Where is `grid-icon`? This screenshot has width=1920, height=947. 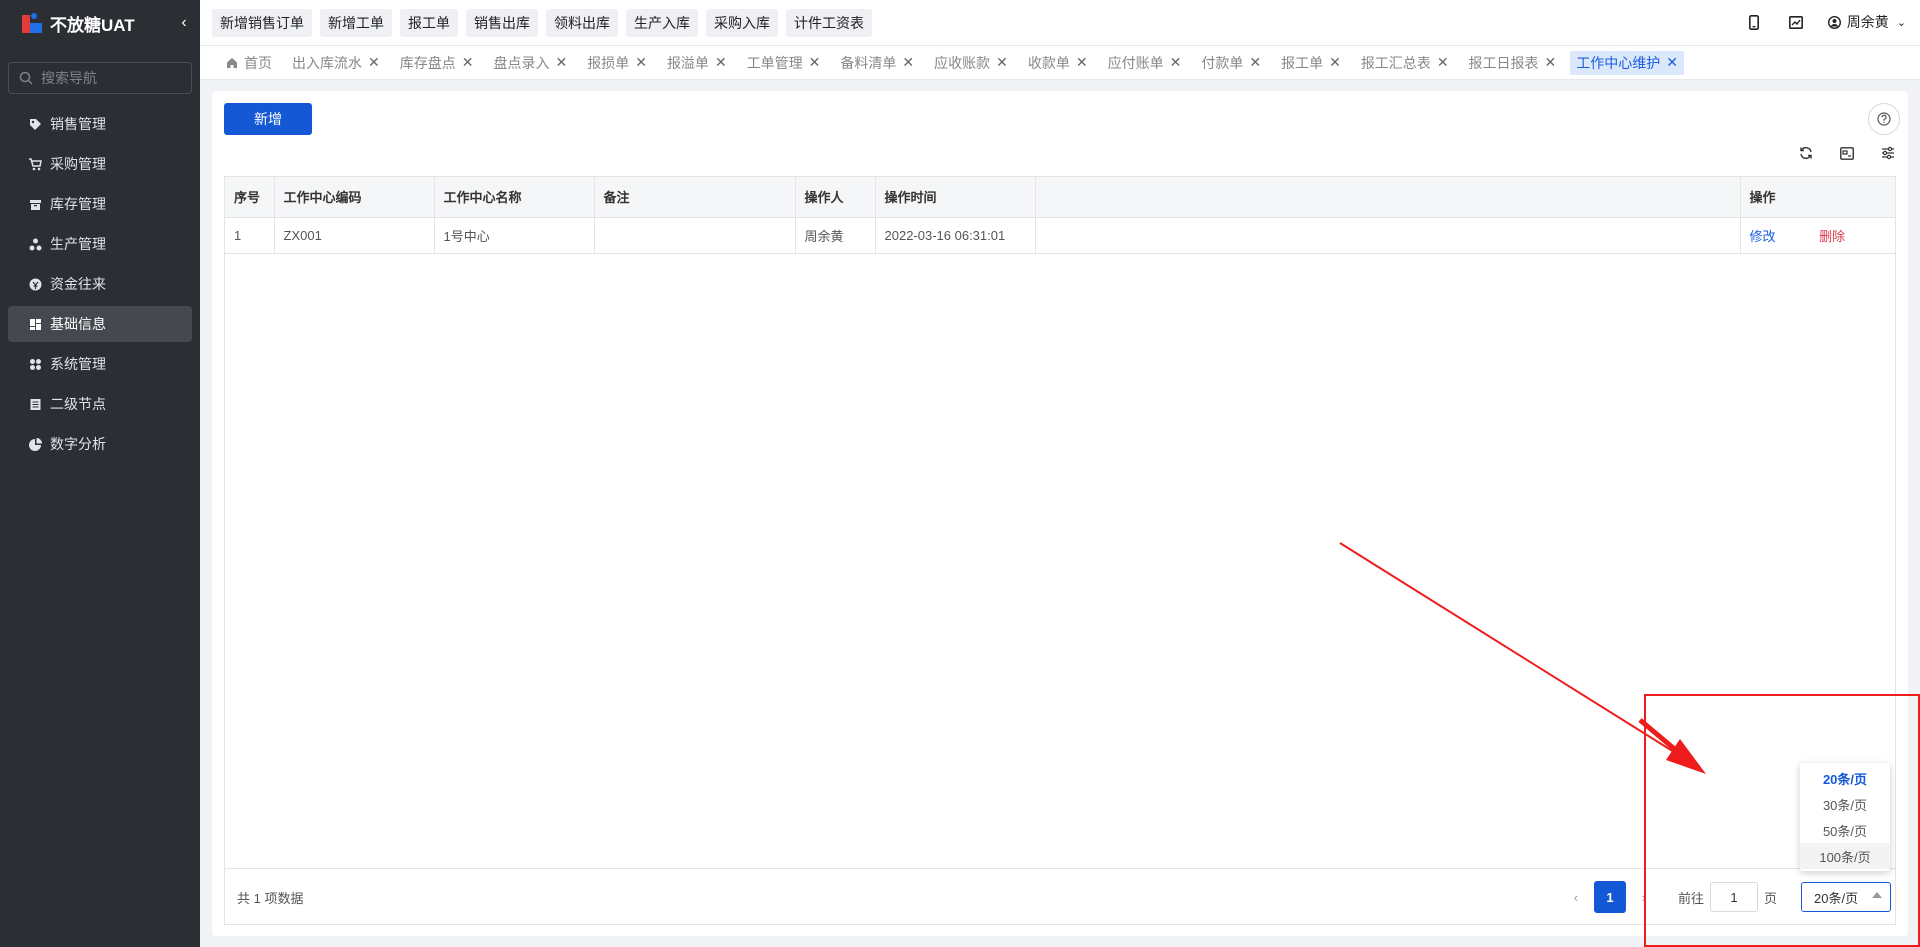 grid-icon is located at coordinates (35, 324).